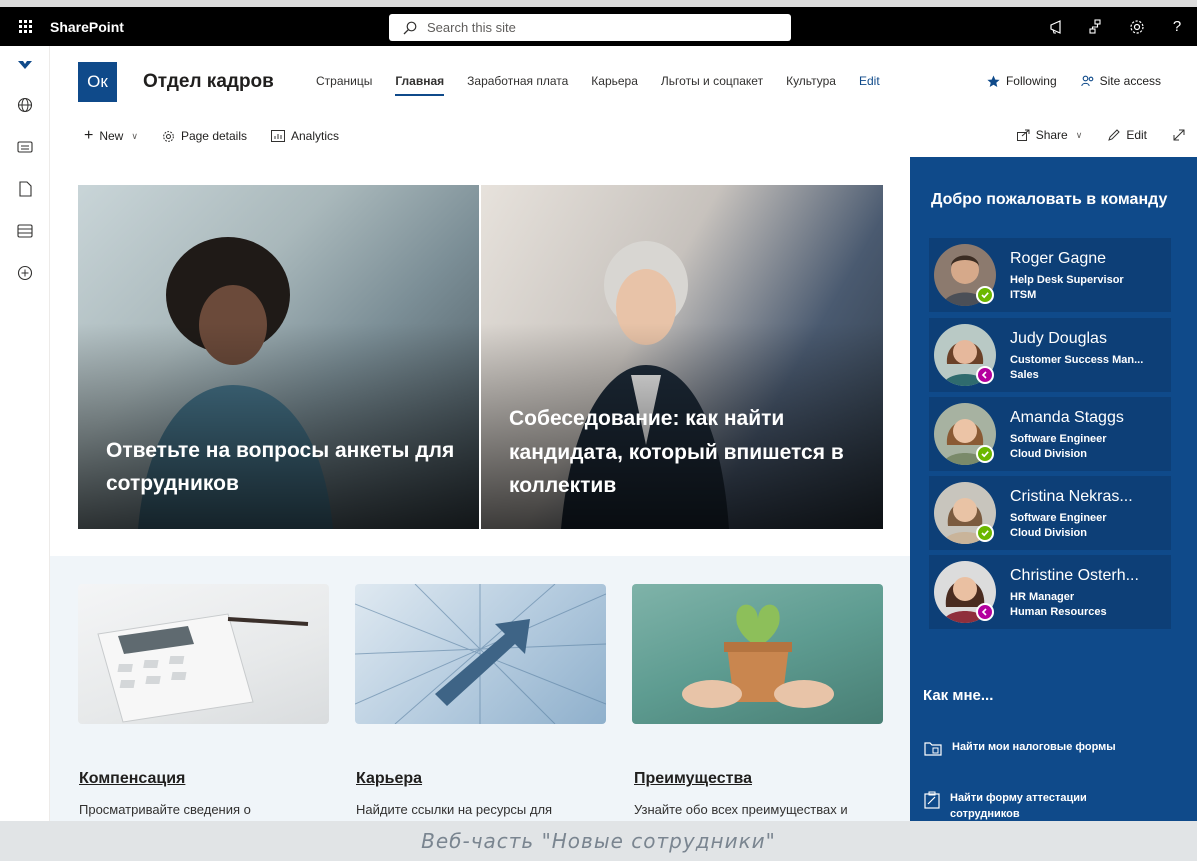 Image resolution: width=1197 pixels, height=861 pixels. I want to click on list-icon, so click(25, 231).